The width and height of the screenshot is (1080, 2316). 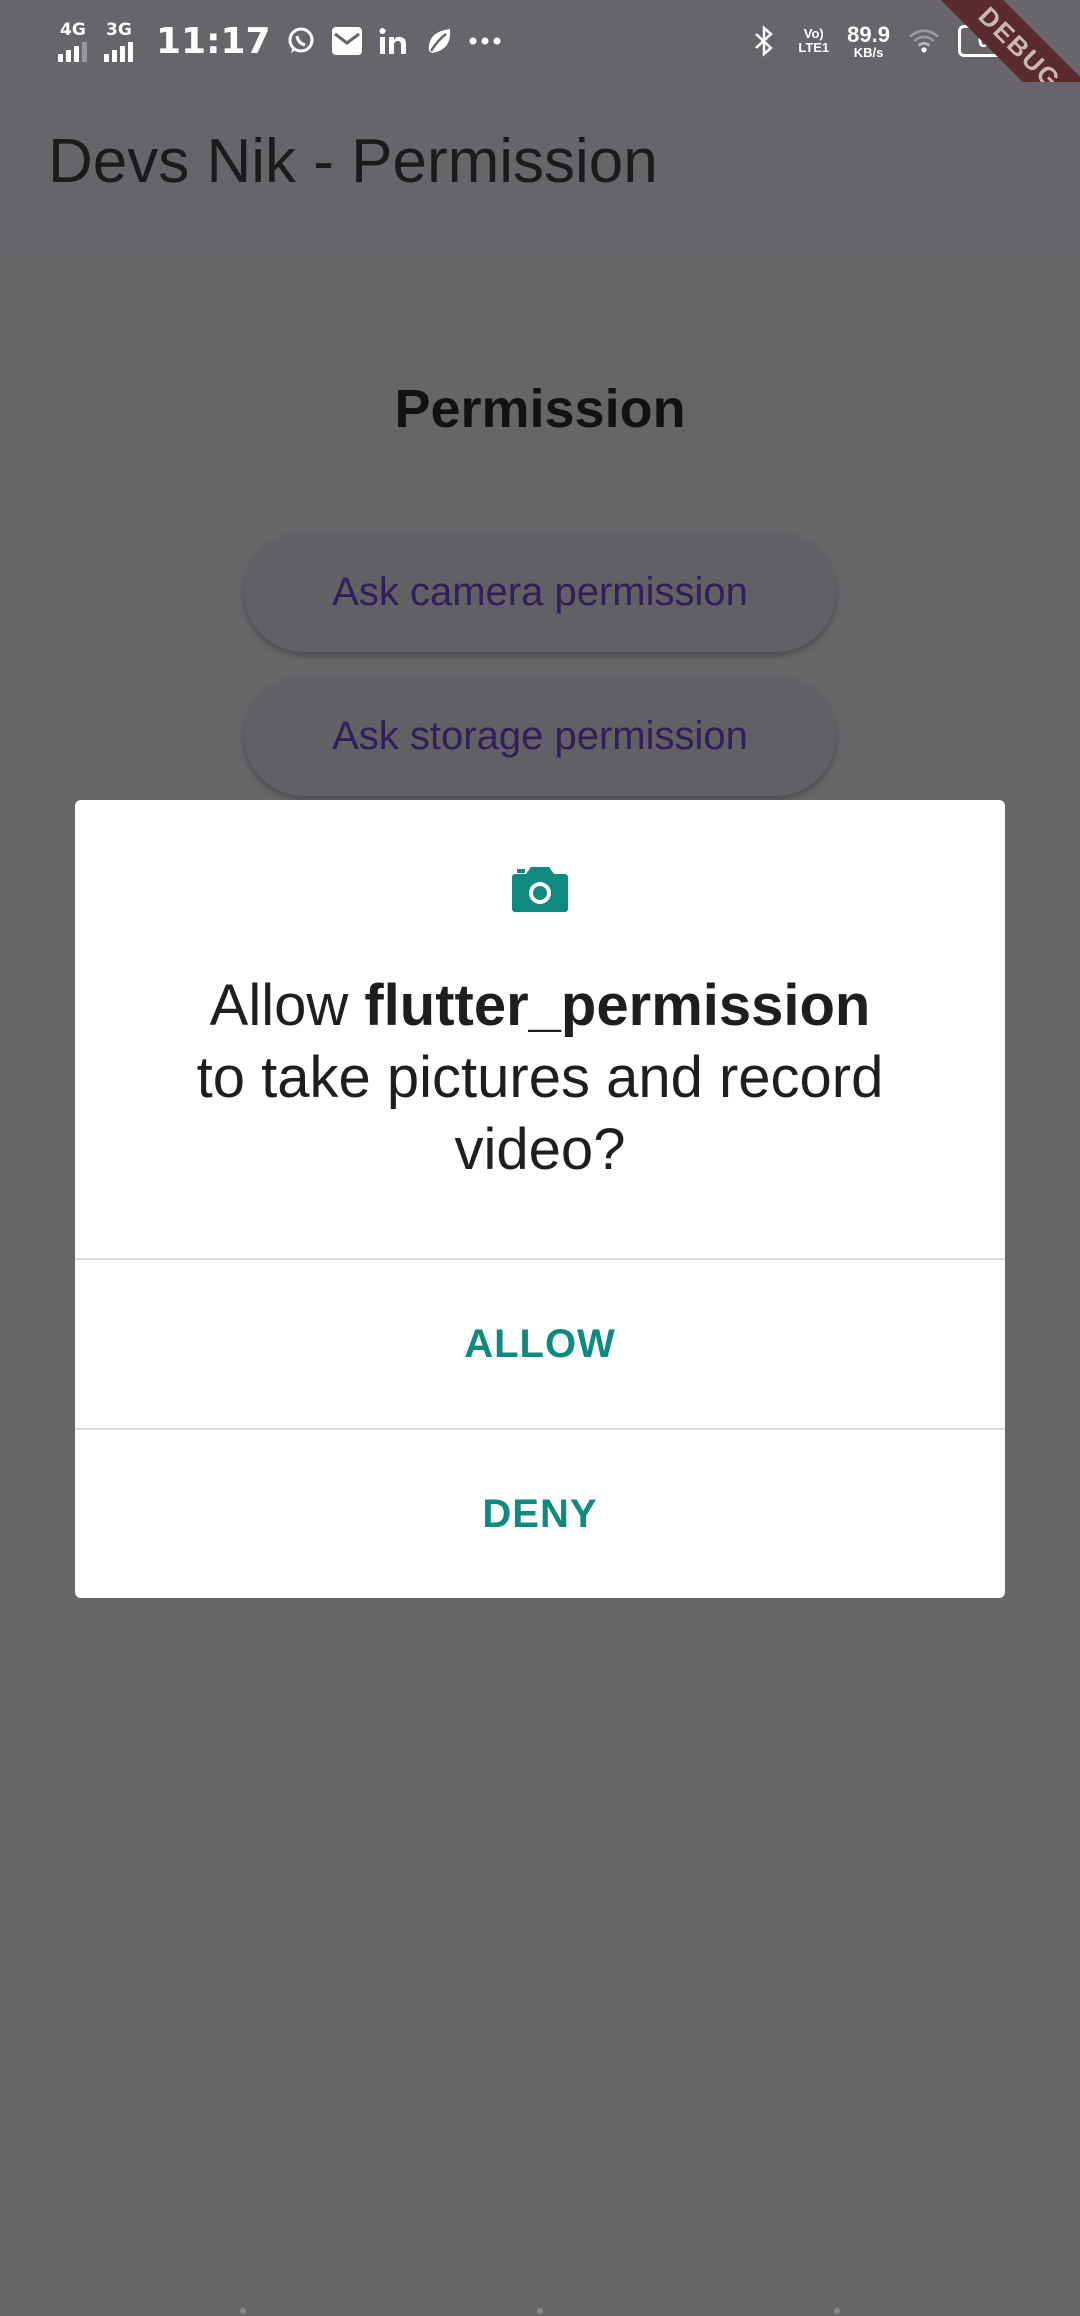 What do you see at coordinates (540, 1514) in the screenshot?
I see `deny-button: DENY` at bounding box center [540, 1514].